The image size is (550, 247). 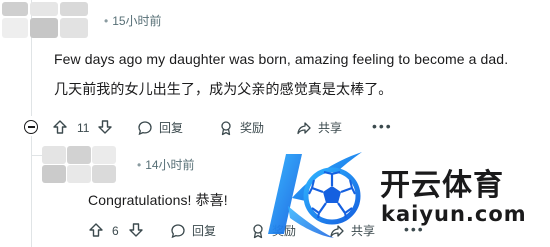 I want to click on brand-name-chinese: 开云体育, so click(x=442, y=185).